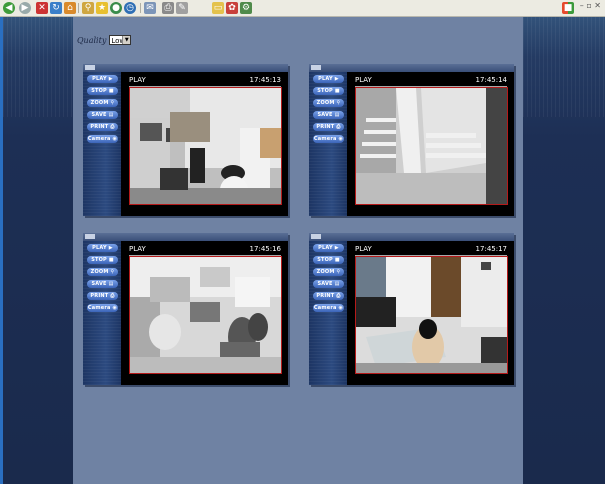  I want to click on forward-icon: ▶, so click(25, 8).